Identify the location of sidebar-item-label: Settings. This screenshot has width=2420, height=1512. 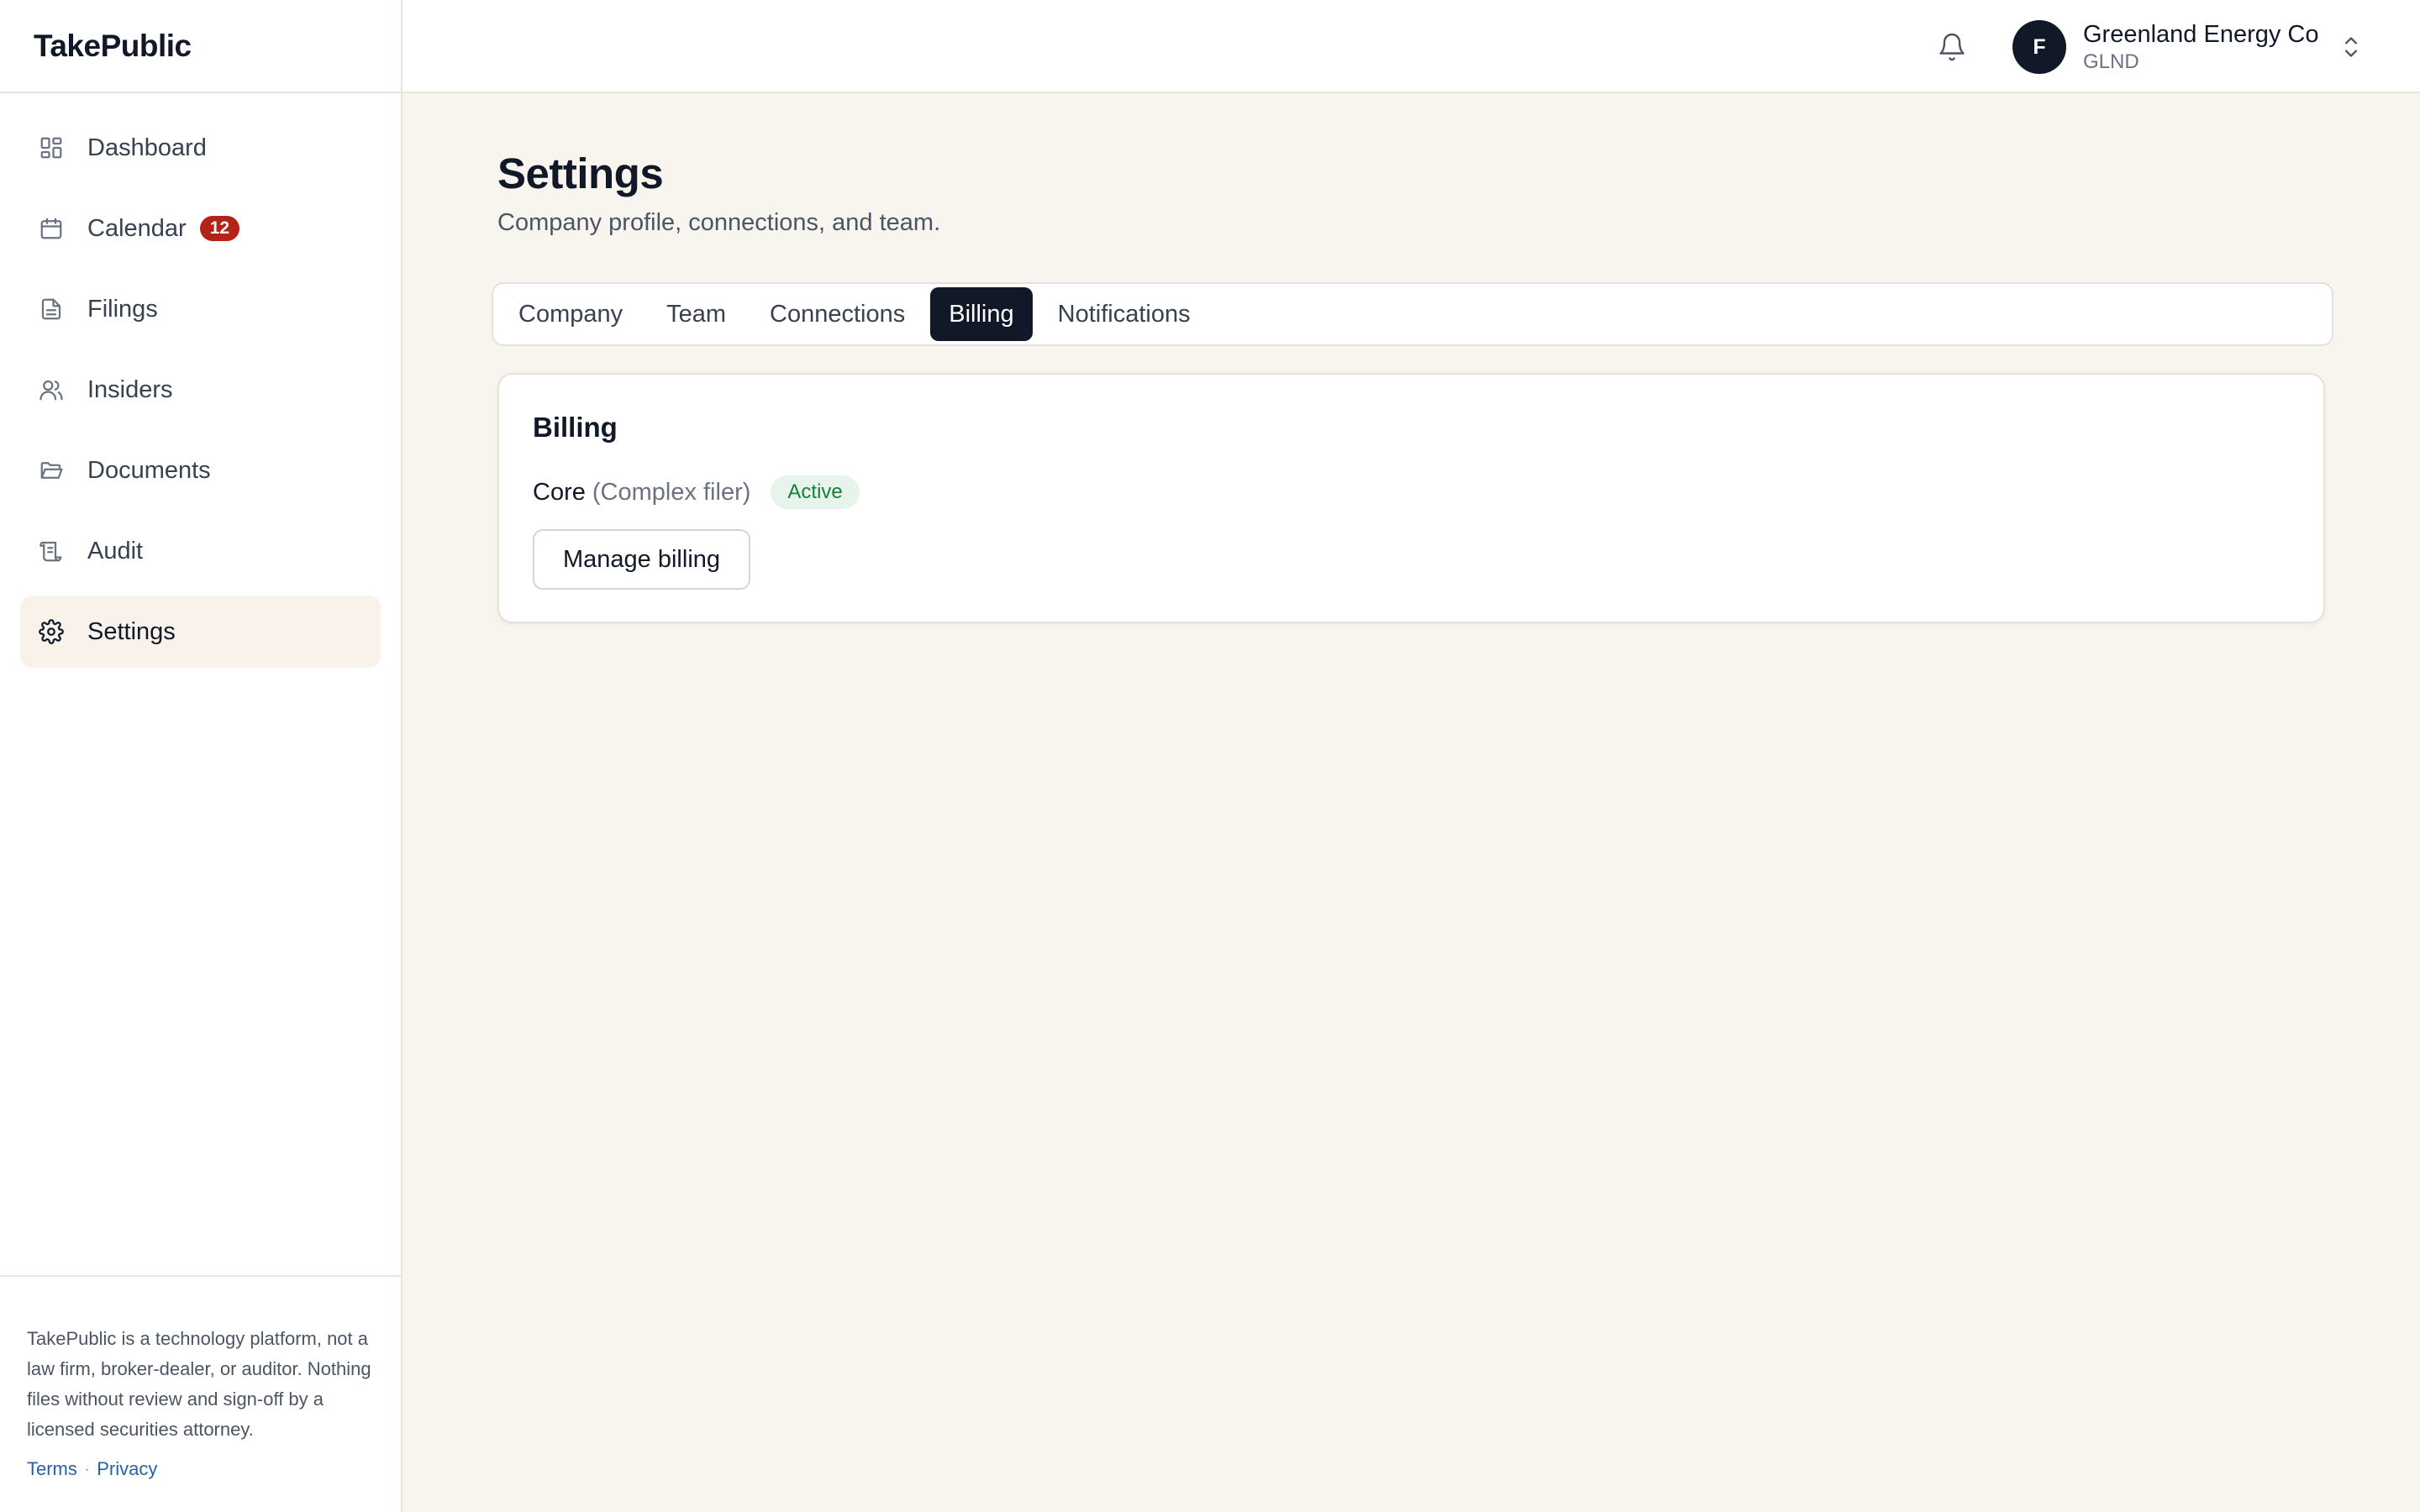
(131, 631).